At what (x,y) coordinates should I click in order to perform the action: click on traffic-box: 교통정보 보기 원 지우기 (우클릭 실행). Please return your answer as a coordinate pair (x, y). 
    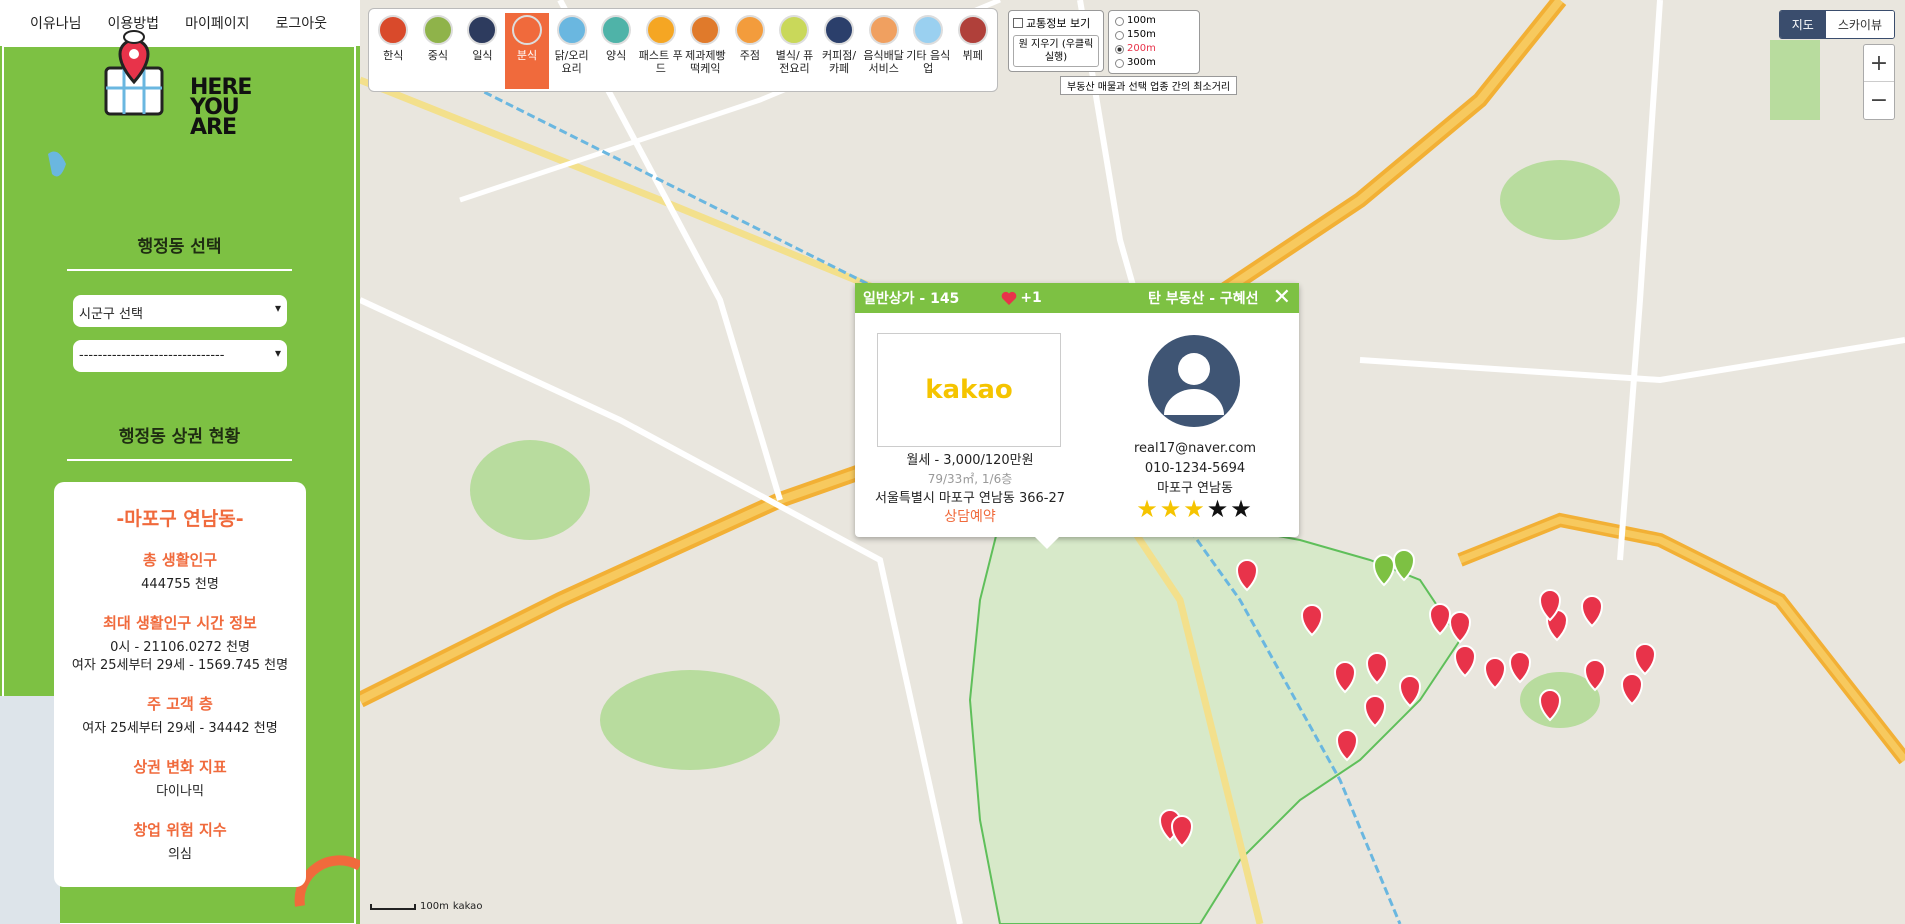
    Looking at the image, I should click on (1056, 41).